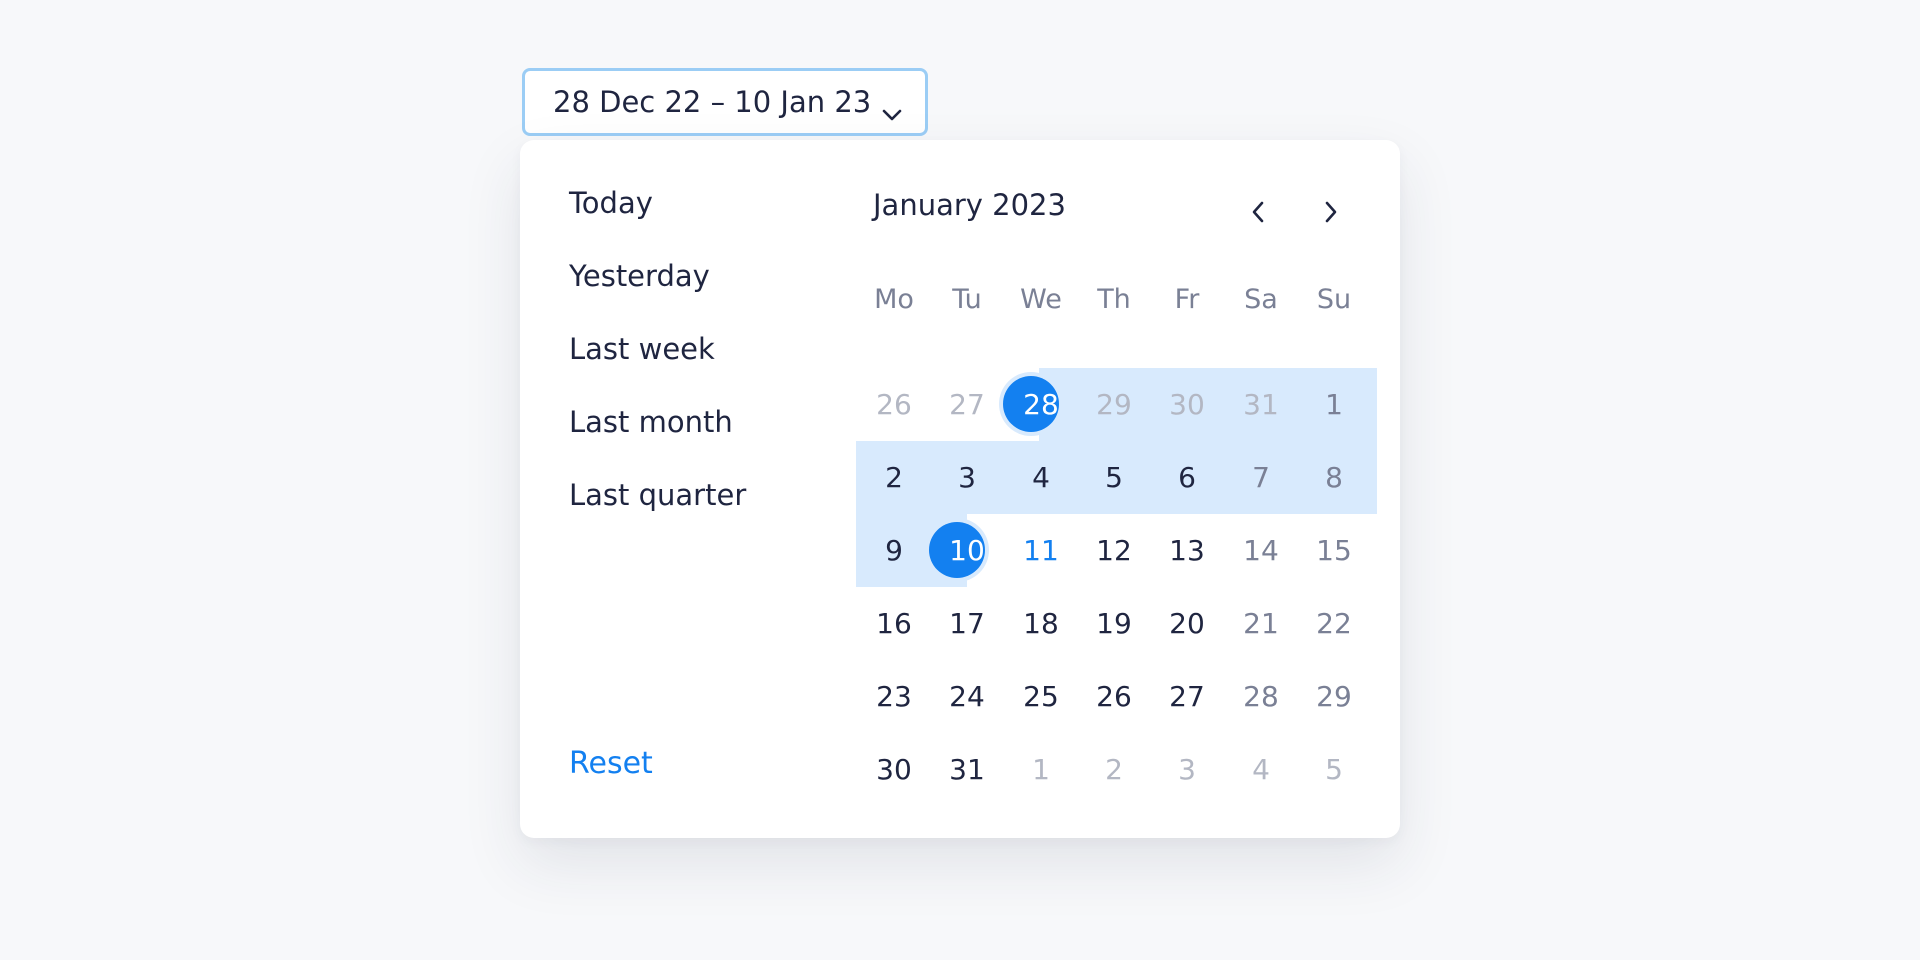  What do you see at coordinates (1334, 550) in the screenshot?
I see `day-cell: 15` at bounding box center [1334, 550].